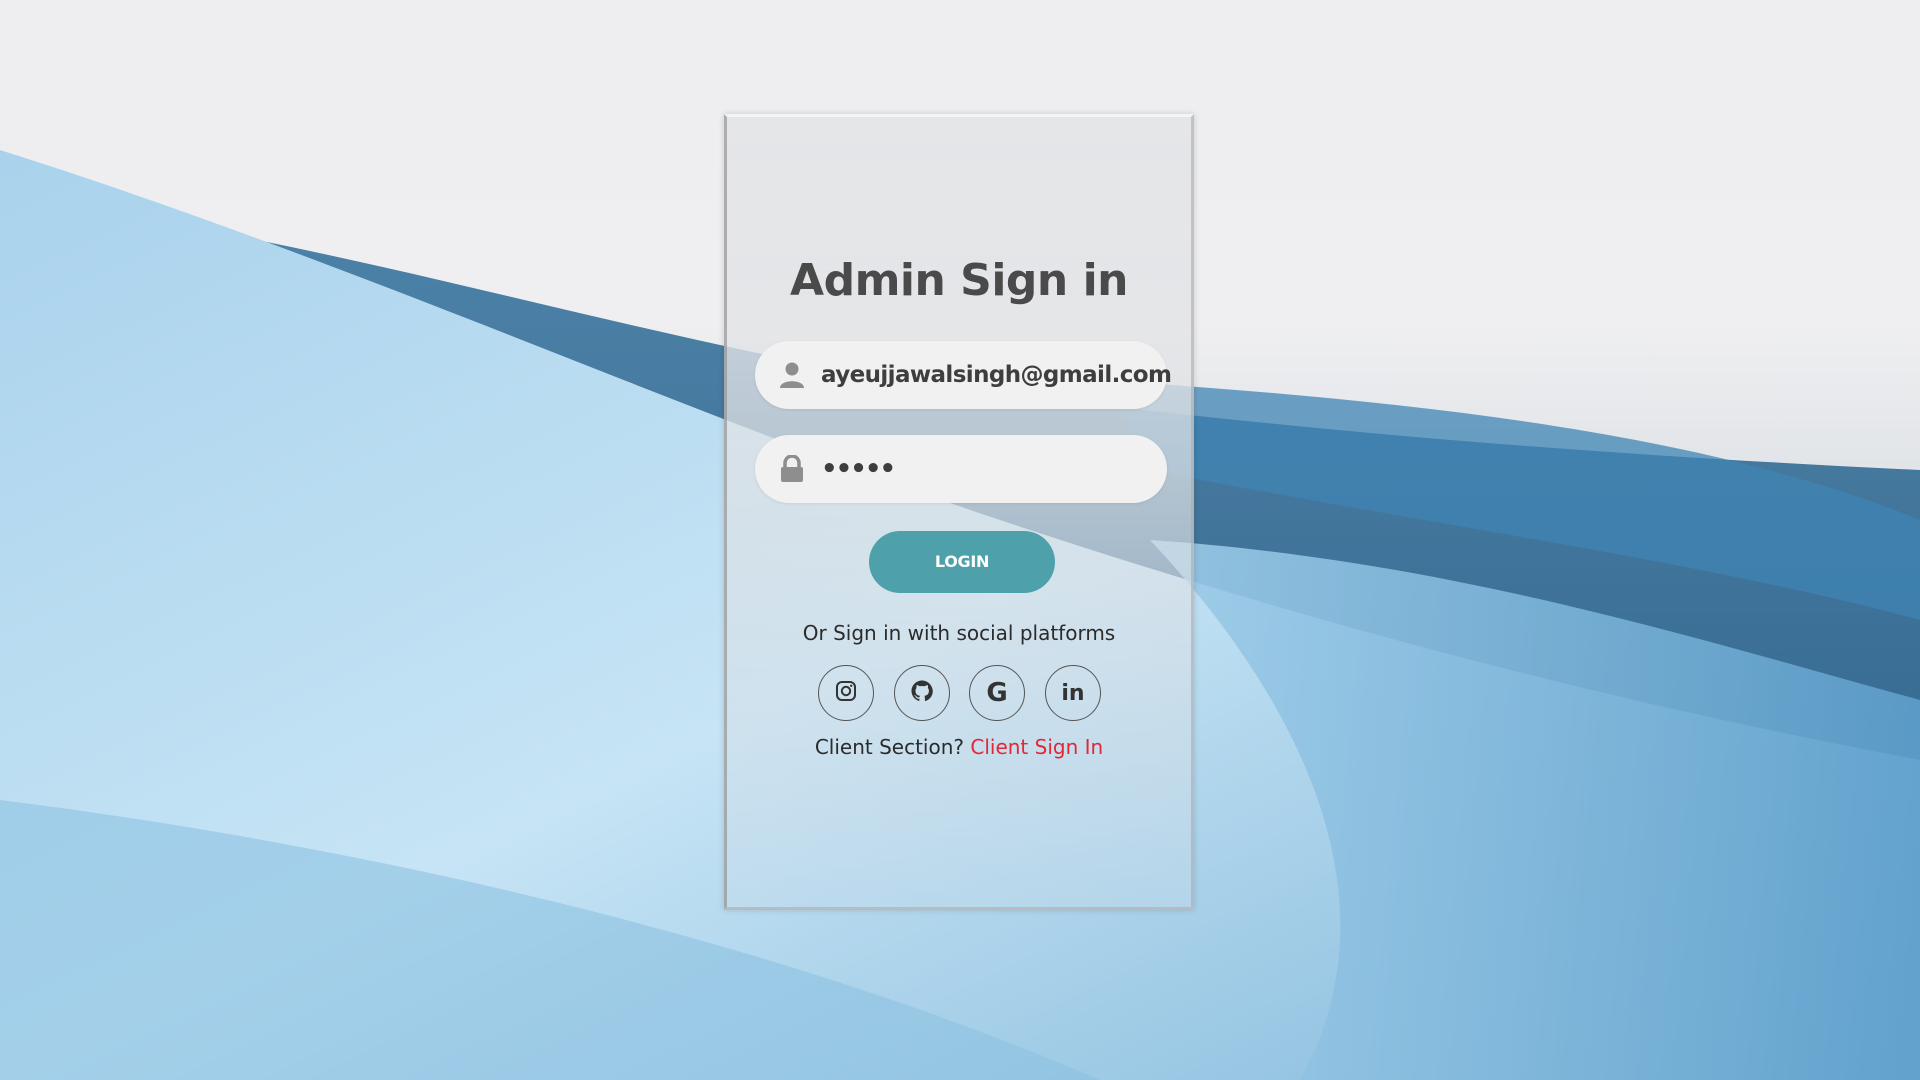 Image resolution: width=1920 pixels, height=1080 pixels. What do you see at coordinates (889, 747) in the screenshot?
I see `client-question: Client Section?` at bounding box center [889, 747].